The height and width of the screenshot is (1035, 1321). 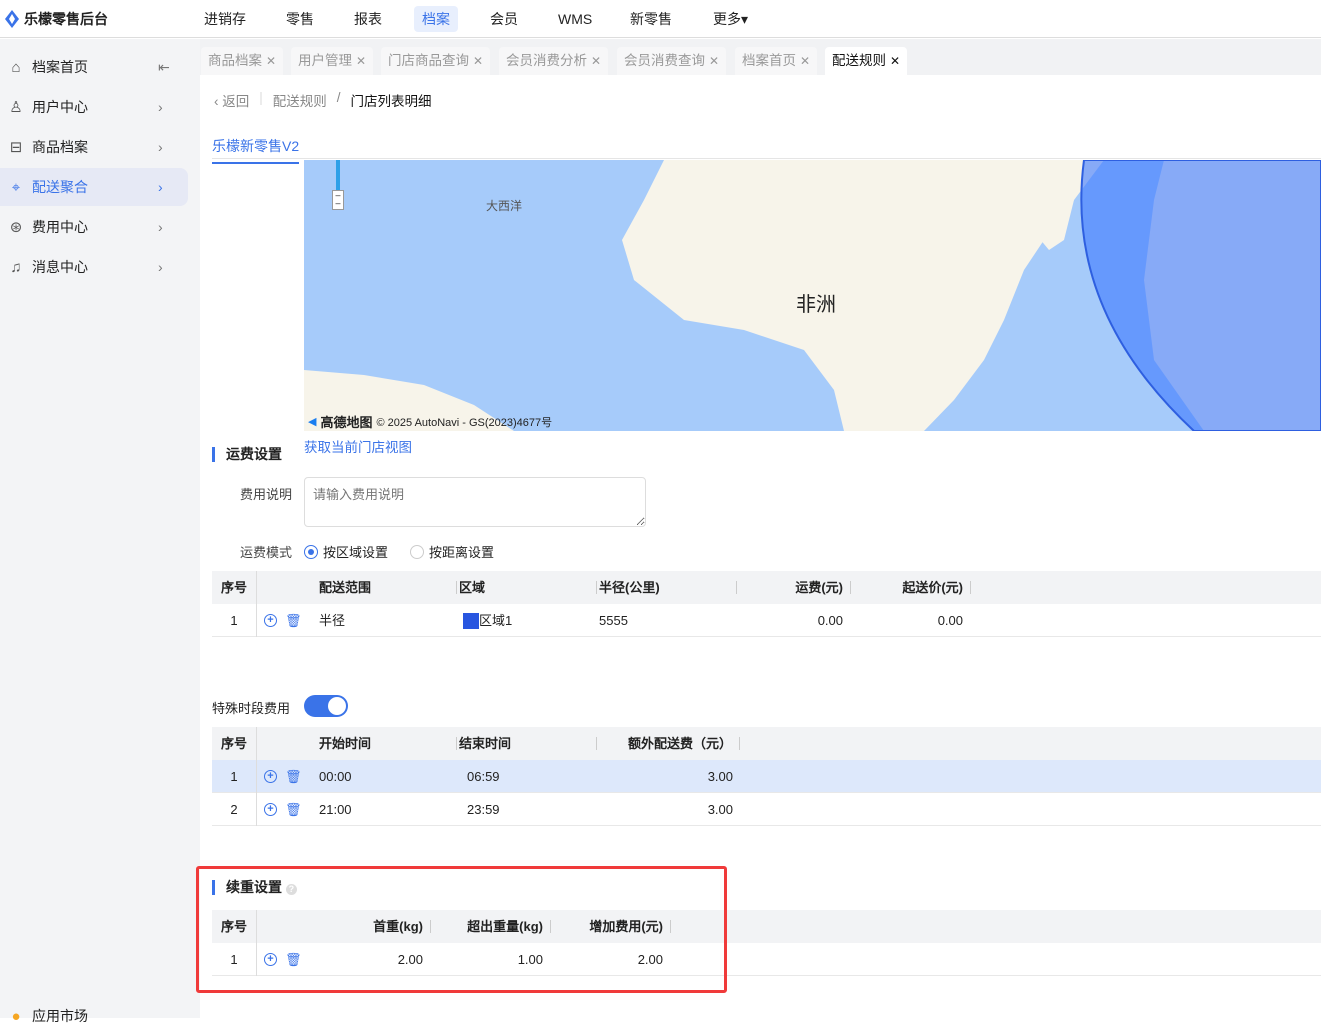 What do you see at coordinates (428, 60) in the screenshot?
I see `tab-label: 门店商品查询` at bounding box center [428, 60].